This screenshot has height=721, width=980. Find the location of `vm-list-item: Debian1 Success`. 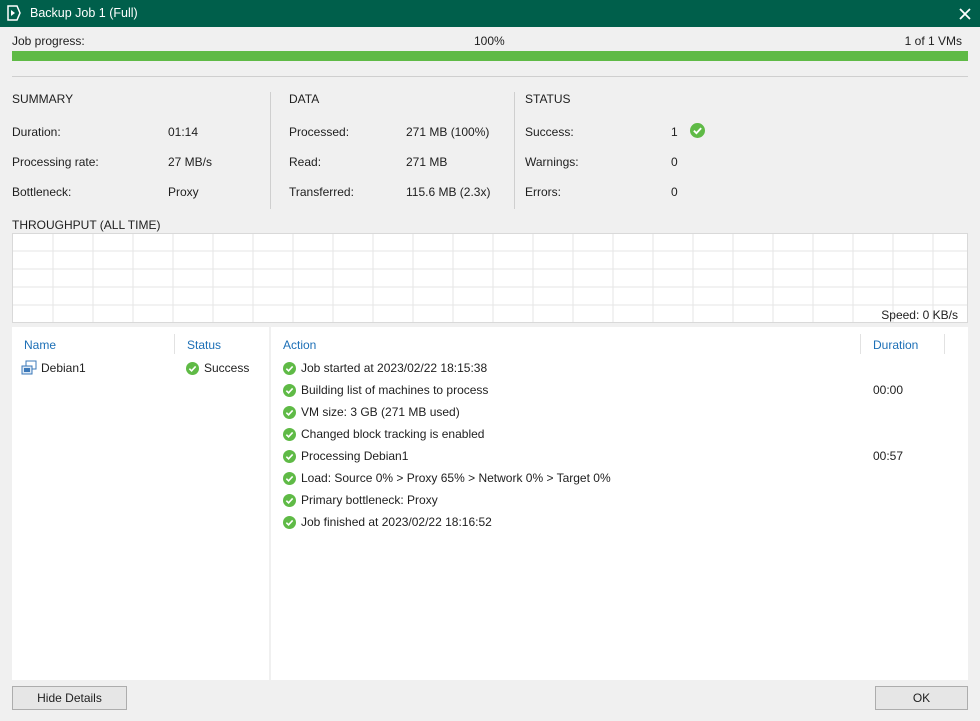

vm-list-item: Debian1 Success is located at coordinates (143, 368).